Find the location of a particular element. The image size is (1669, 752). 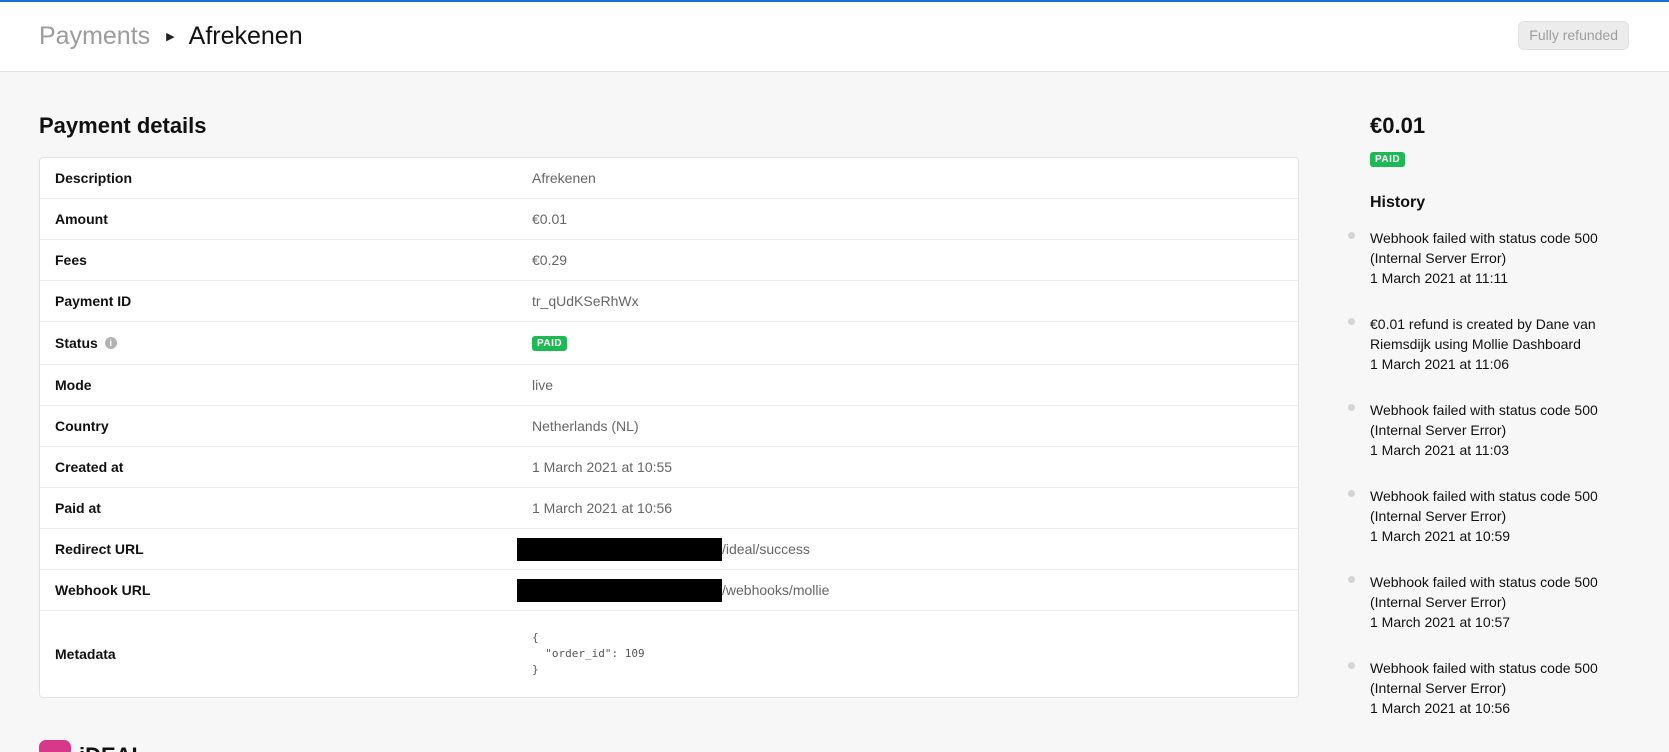

row-label: Amount is located at coordinates (81, 219).